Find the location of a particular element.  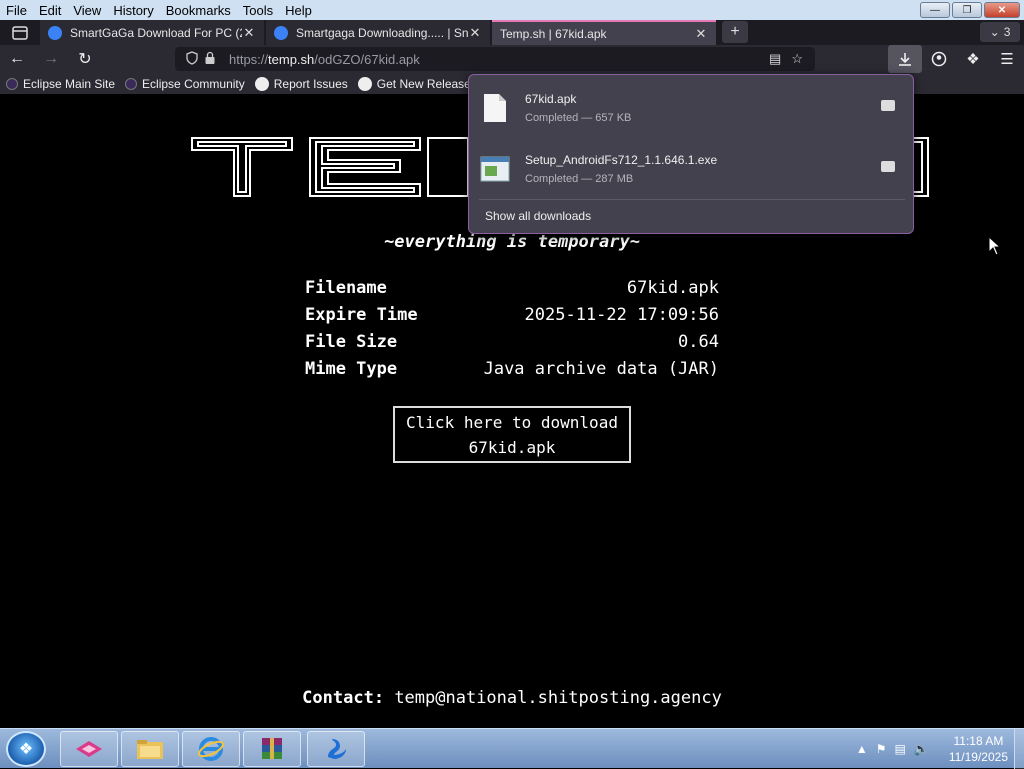

mouse-cursor-icon is located at coordinates (995, 246).